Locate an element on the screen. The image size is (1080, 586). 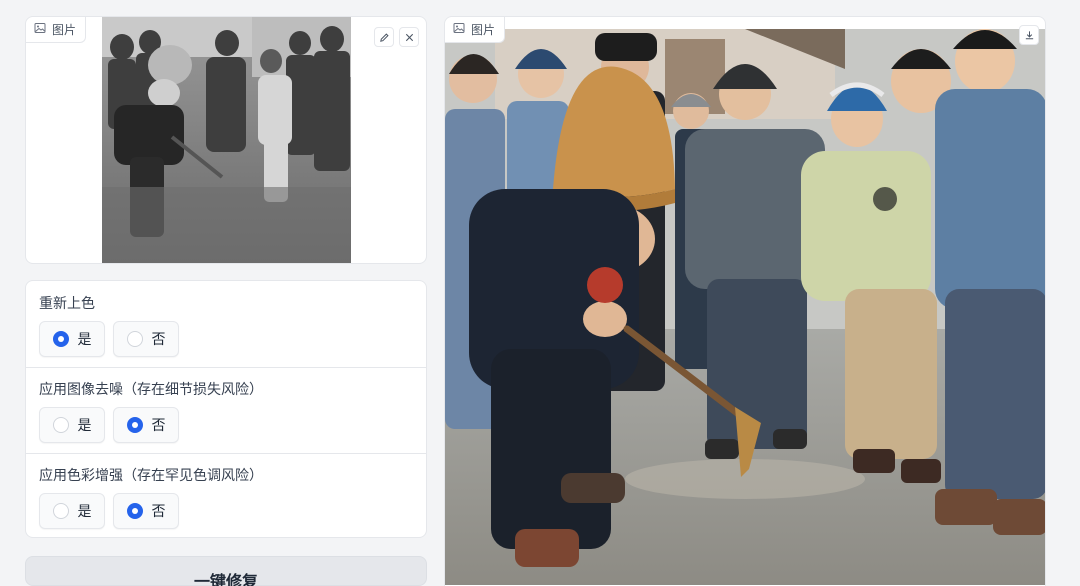
input-photo is located at coordinates (226, 140).